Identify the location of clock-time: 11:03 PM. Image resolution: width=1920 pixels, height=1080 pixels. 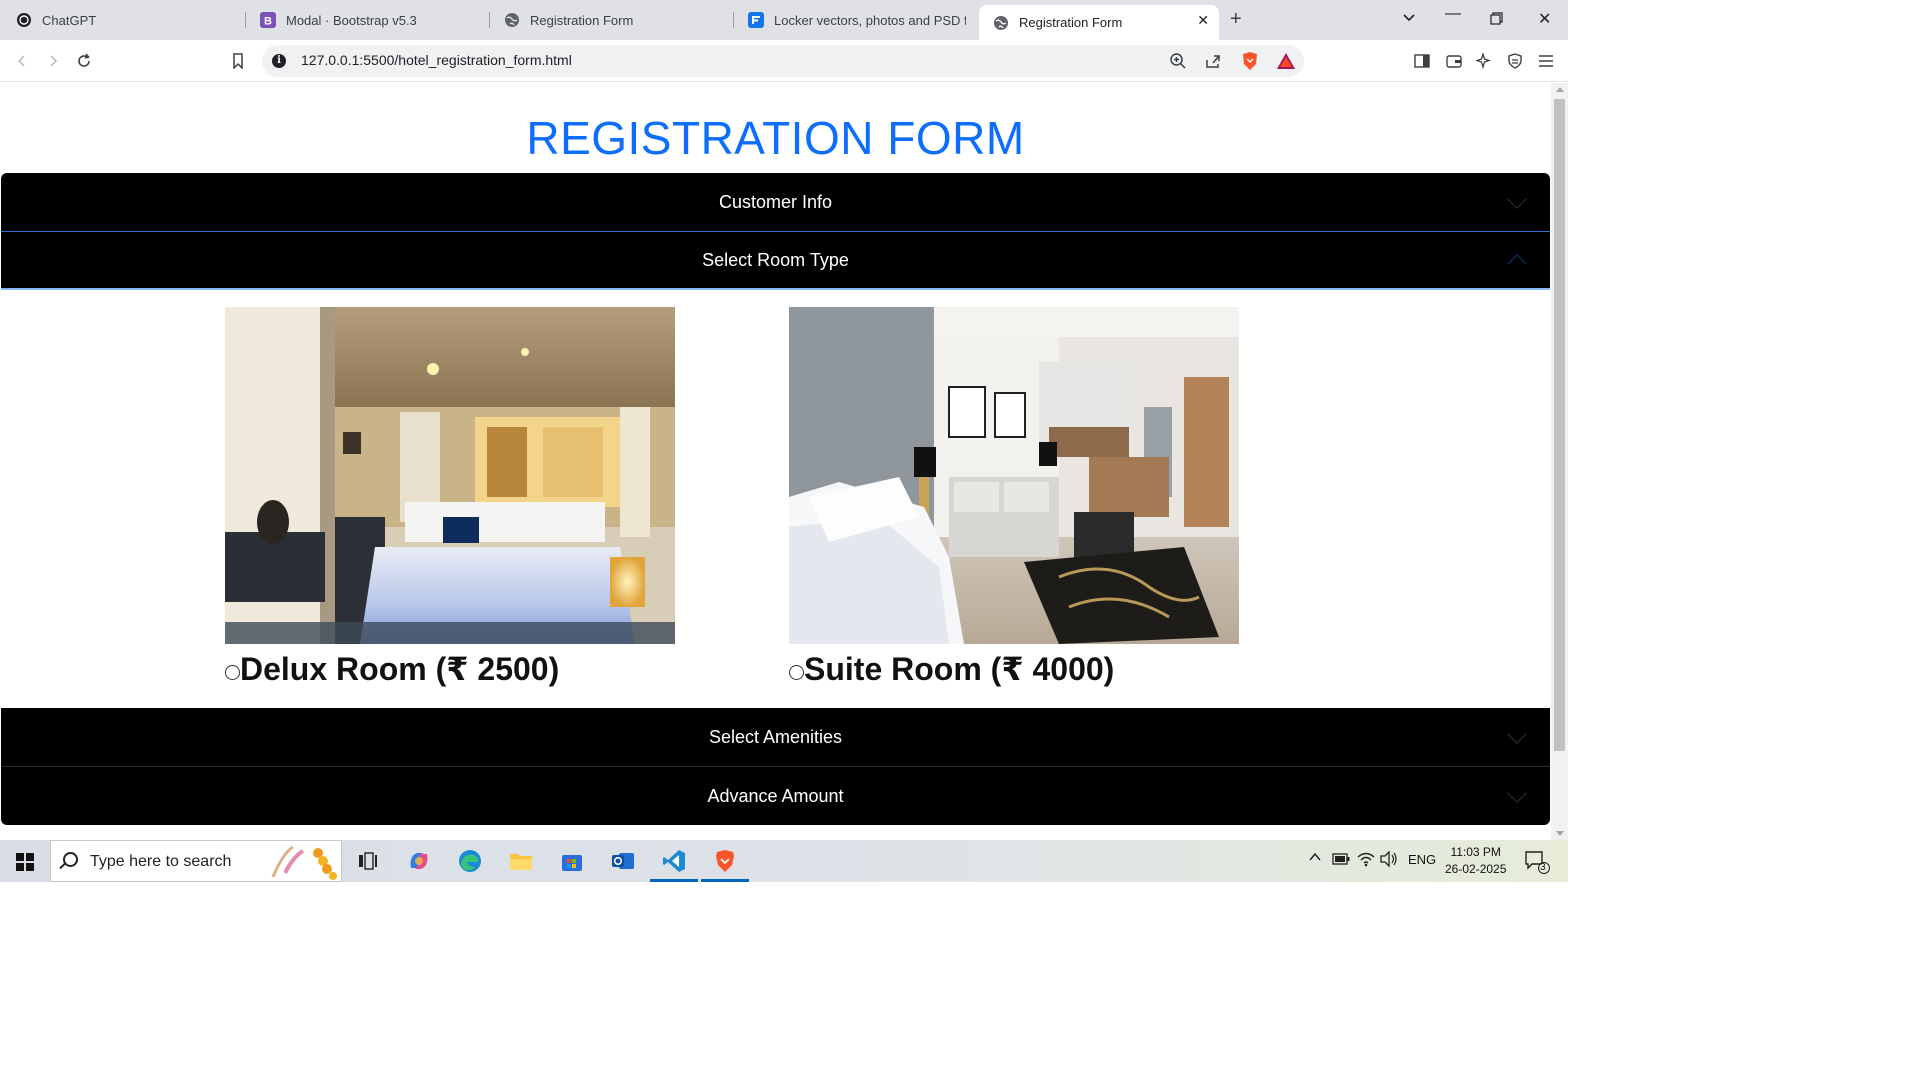
(1475, 852).